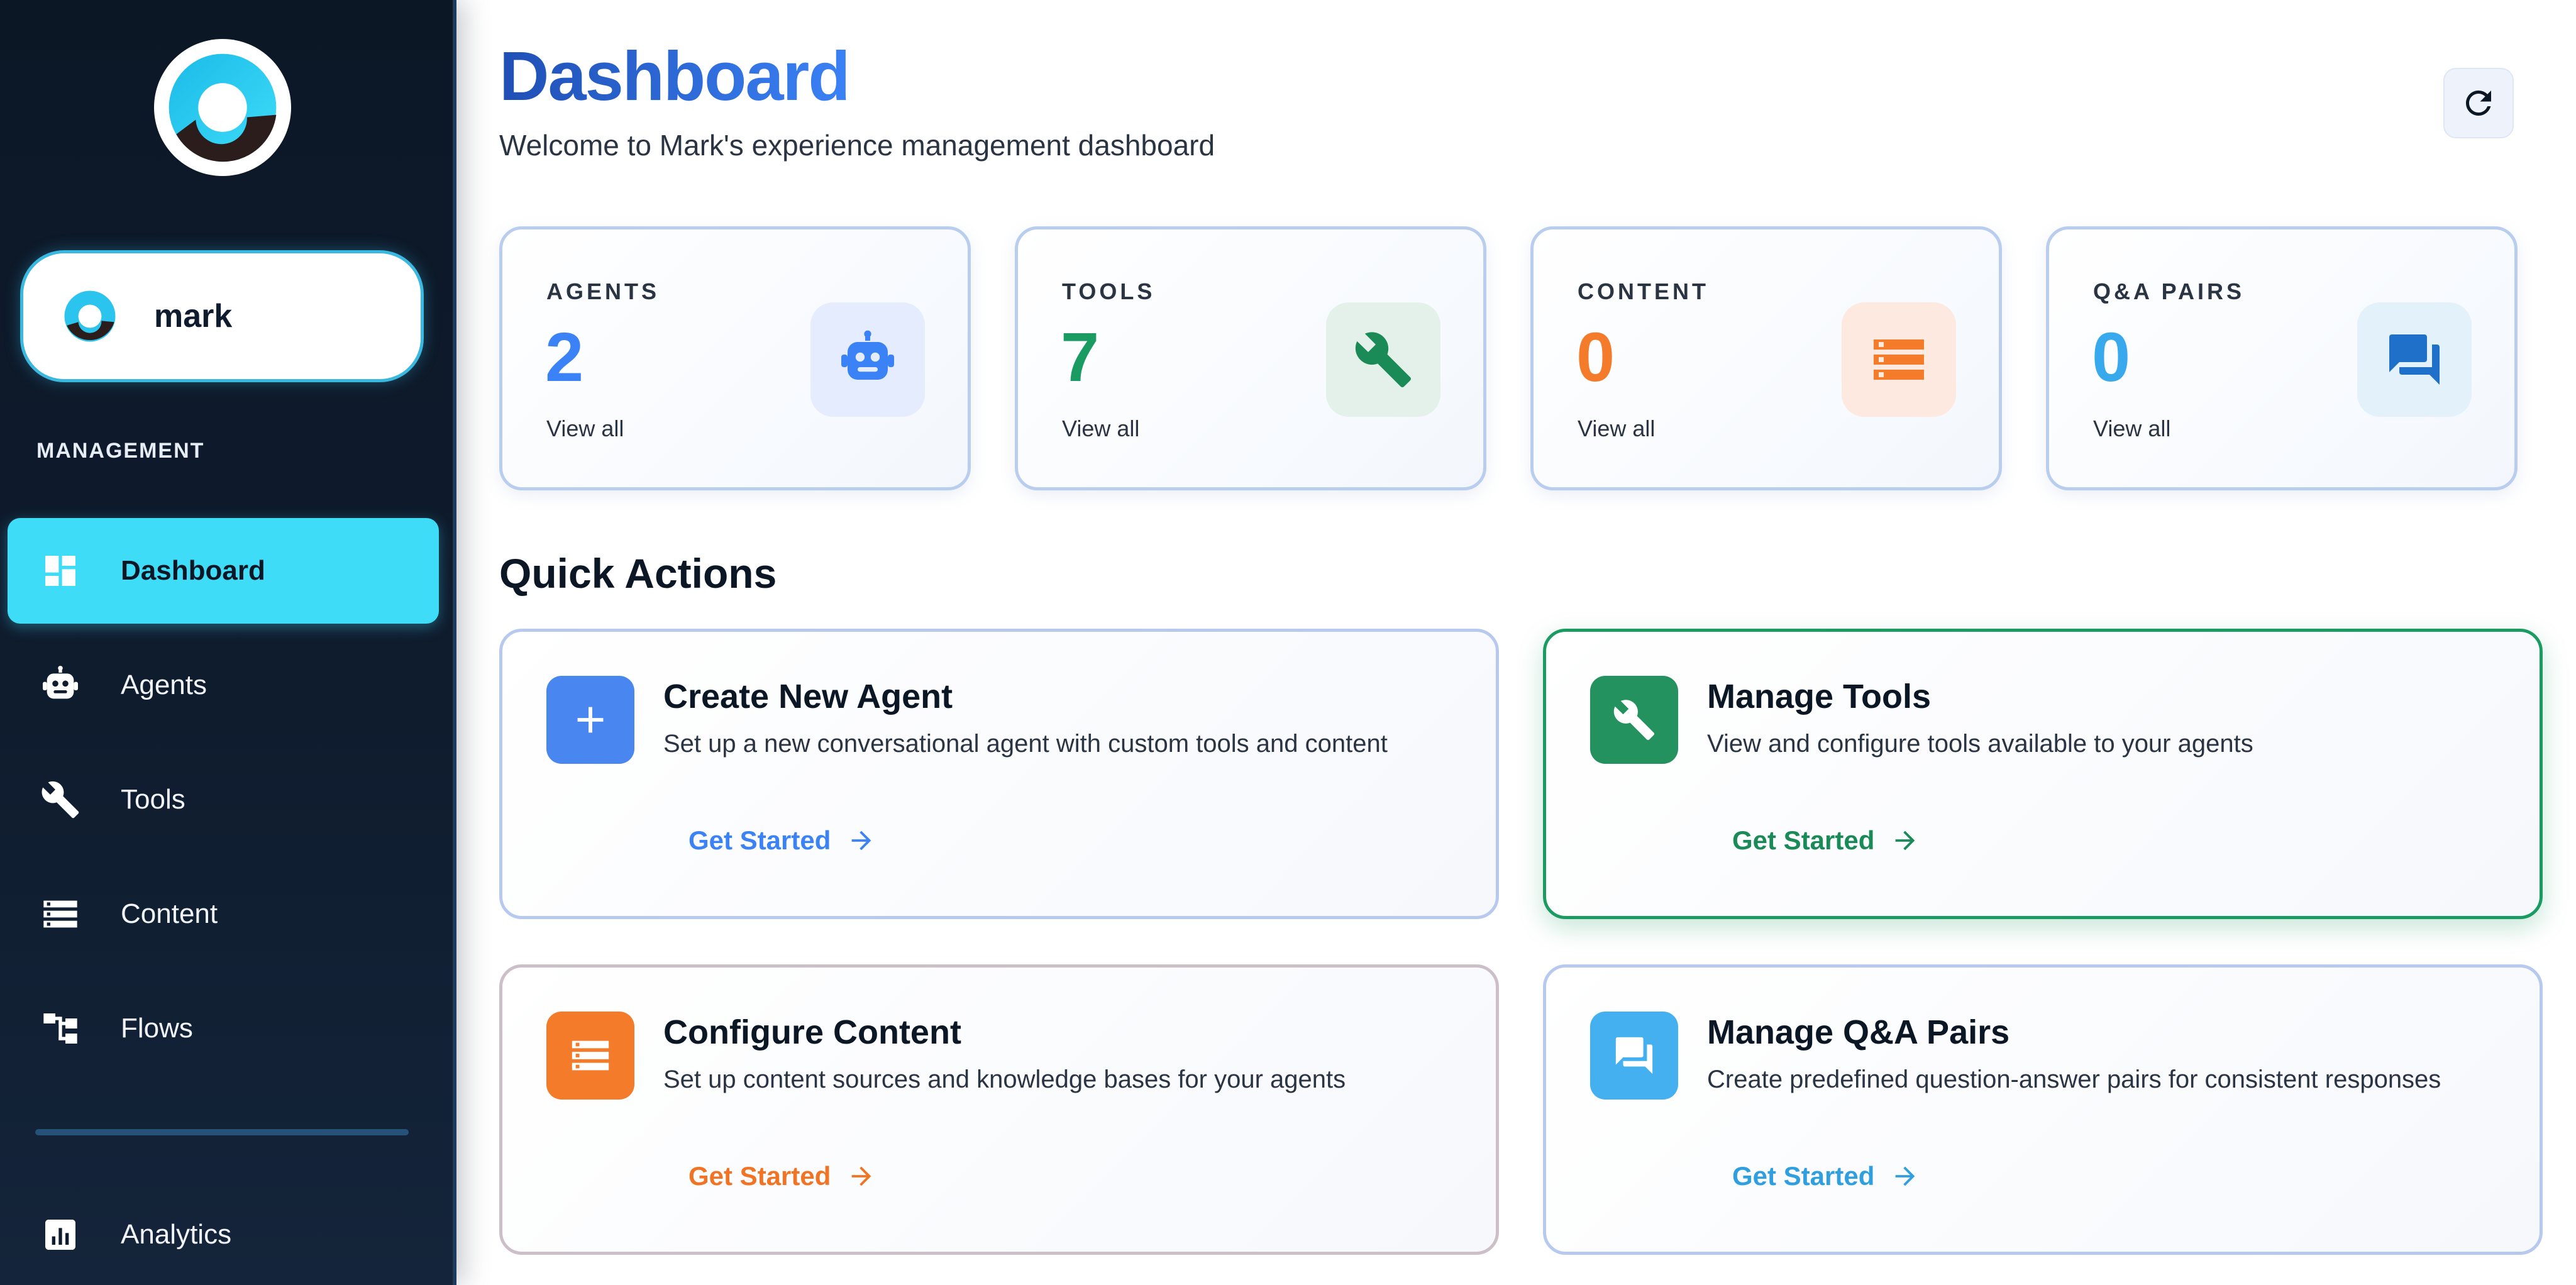 The height and width of the screenshot is (1285, 2576). I want to click on dashboard-icon, so click(60, 571).